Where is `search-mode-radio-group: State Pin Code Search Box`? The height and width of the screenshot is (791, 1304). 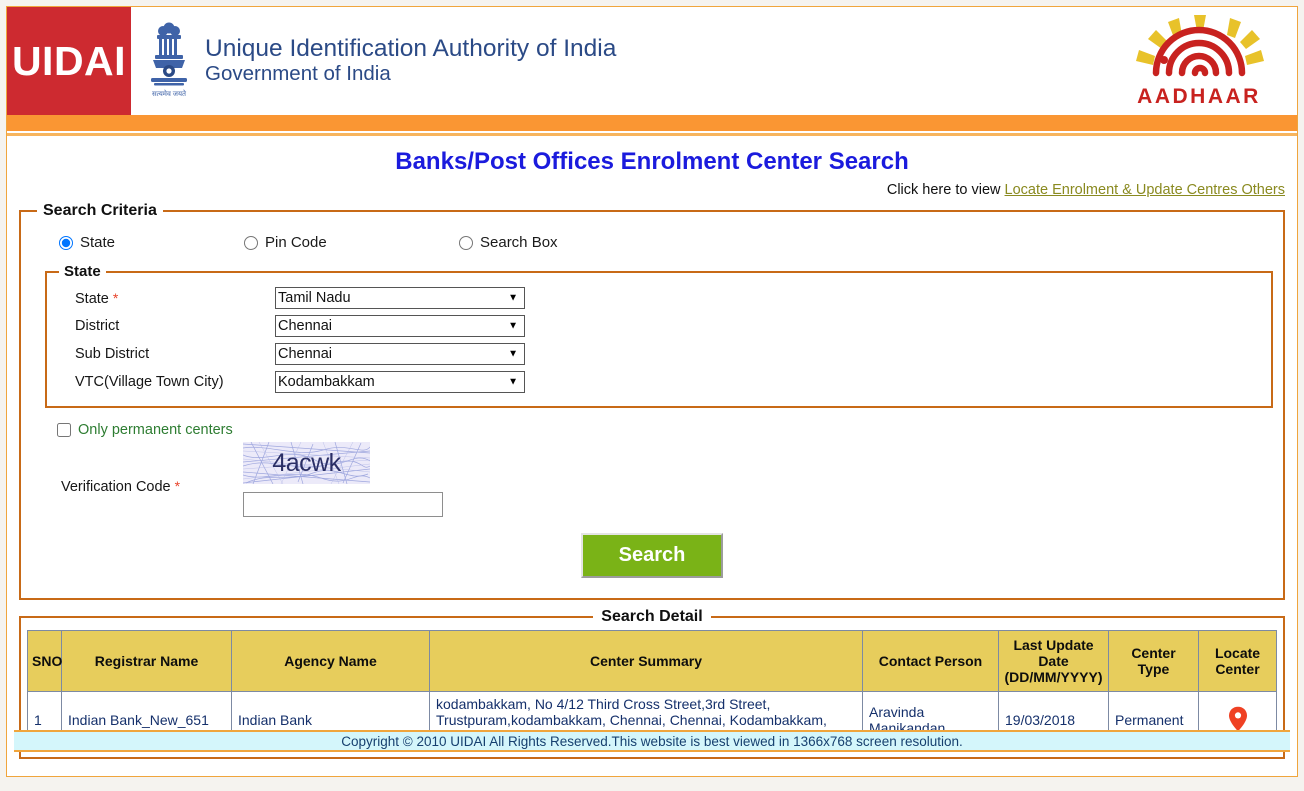 search-mode-radio-group: State Pin Code Search Box is located at coordinates (652, 240).